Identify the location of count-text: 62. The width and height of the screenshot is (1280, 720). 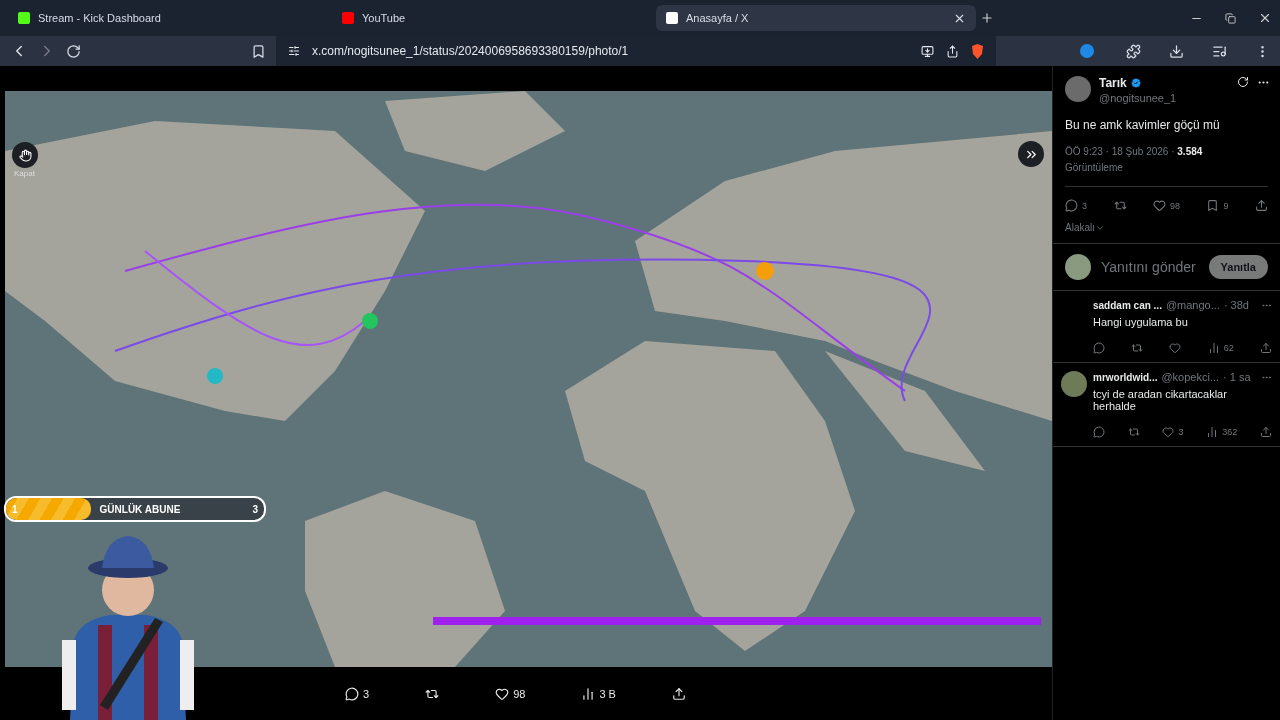
(1228, 348).